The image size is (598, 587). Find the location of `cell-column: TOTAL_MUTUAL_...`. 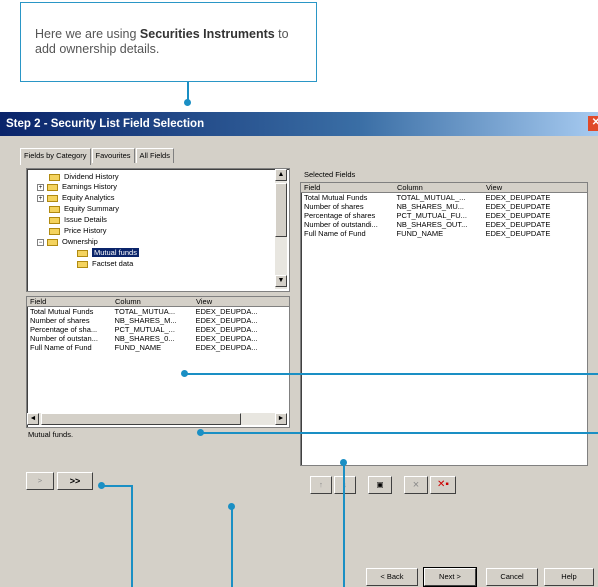

cell-column: TOTAL_MUTUAL_... is located at coordinates (431, 197).